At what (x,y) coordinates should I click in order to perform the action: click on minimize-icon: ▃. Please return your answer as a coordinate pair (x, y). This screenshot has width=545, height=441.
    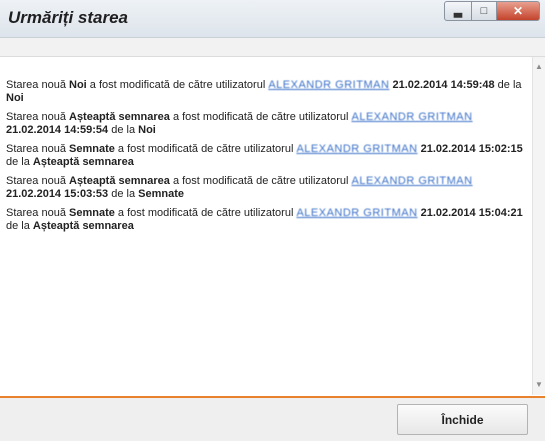
    Looking at the image, I should click on (458, 11).